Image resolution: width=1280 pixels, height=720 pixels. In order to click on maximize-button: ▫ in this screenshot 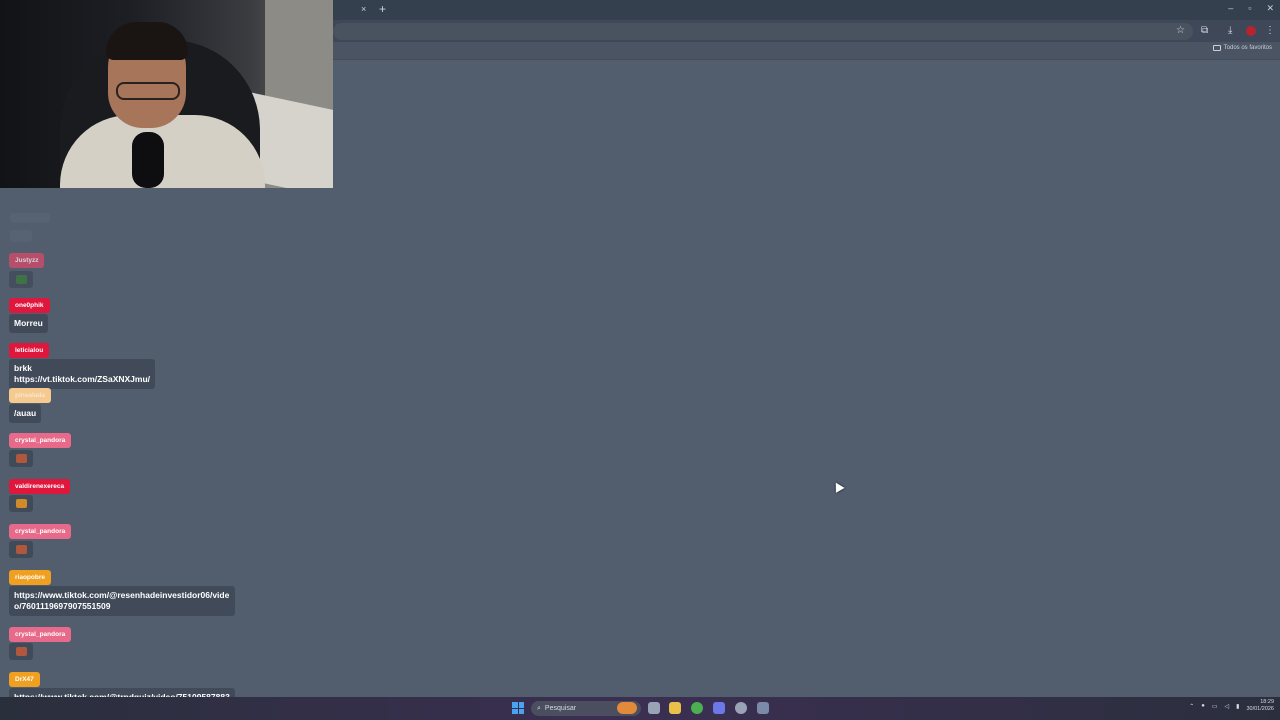, I will do `click(1249, 8)`.